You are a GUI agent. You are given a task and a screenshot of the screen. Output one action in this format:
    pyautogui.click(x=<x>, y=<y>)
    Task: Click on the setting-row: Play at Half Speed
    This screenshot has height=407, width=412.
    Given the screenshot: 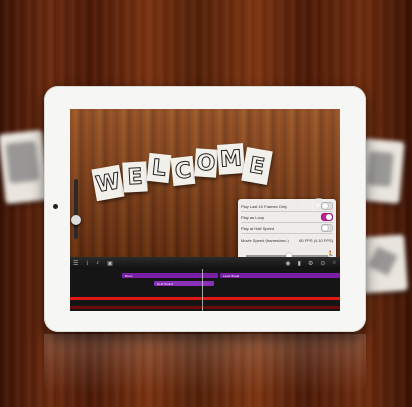 What is the action you would take?
    pyautogui.click(x=287, y=228)
    